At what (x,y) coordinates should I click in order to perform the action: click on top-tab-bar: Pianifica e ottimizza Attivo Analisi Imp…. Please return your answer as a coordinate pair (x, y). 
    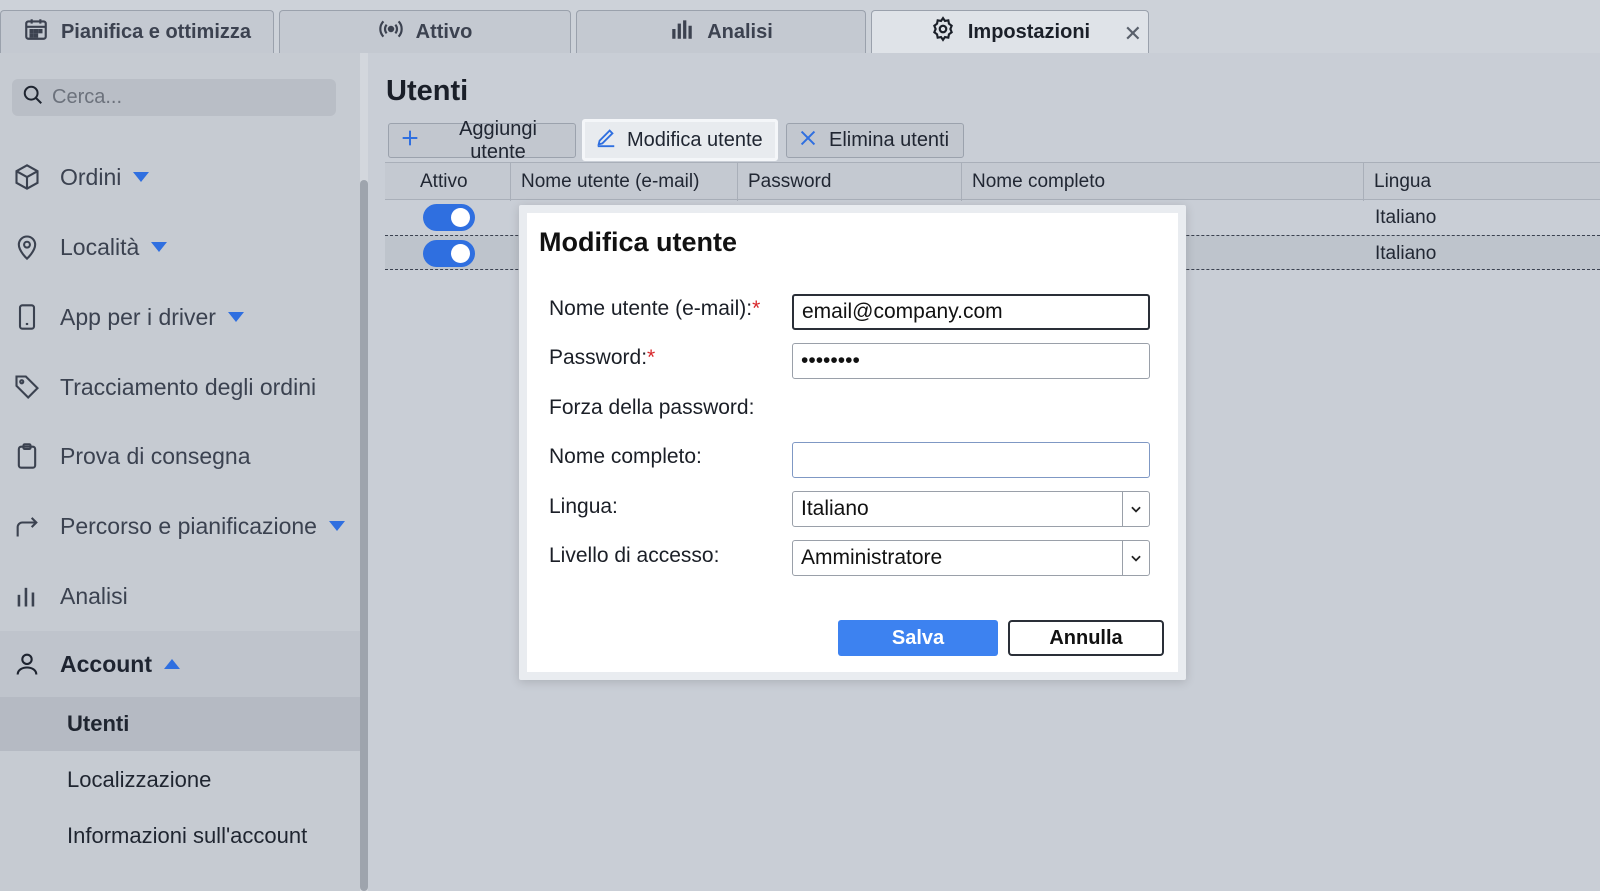
    Looking at the image, I should click on (800, 26).